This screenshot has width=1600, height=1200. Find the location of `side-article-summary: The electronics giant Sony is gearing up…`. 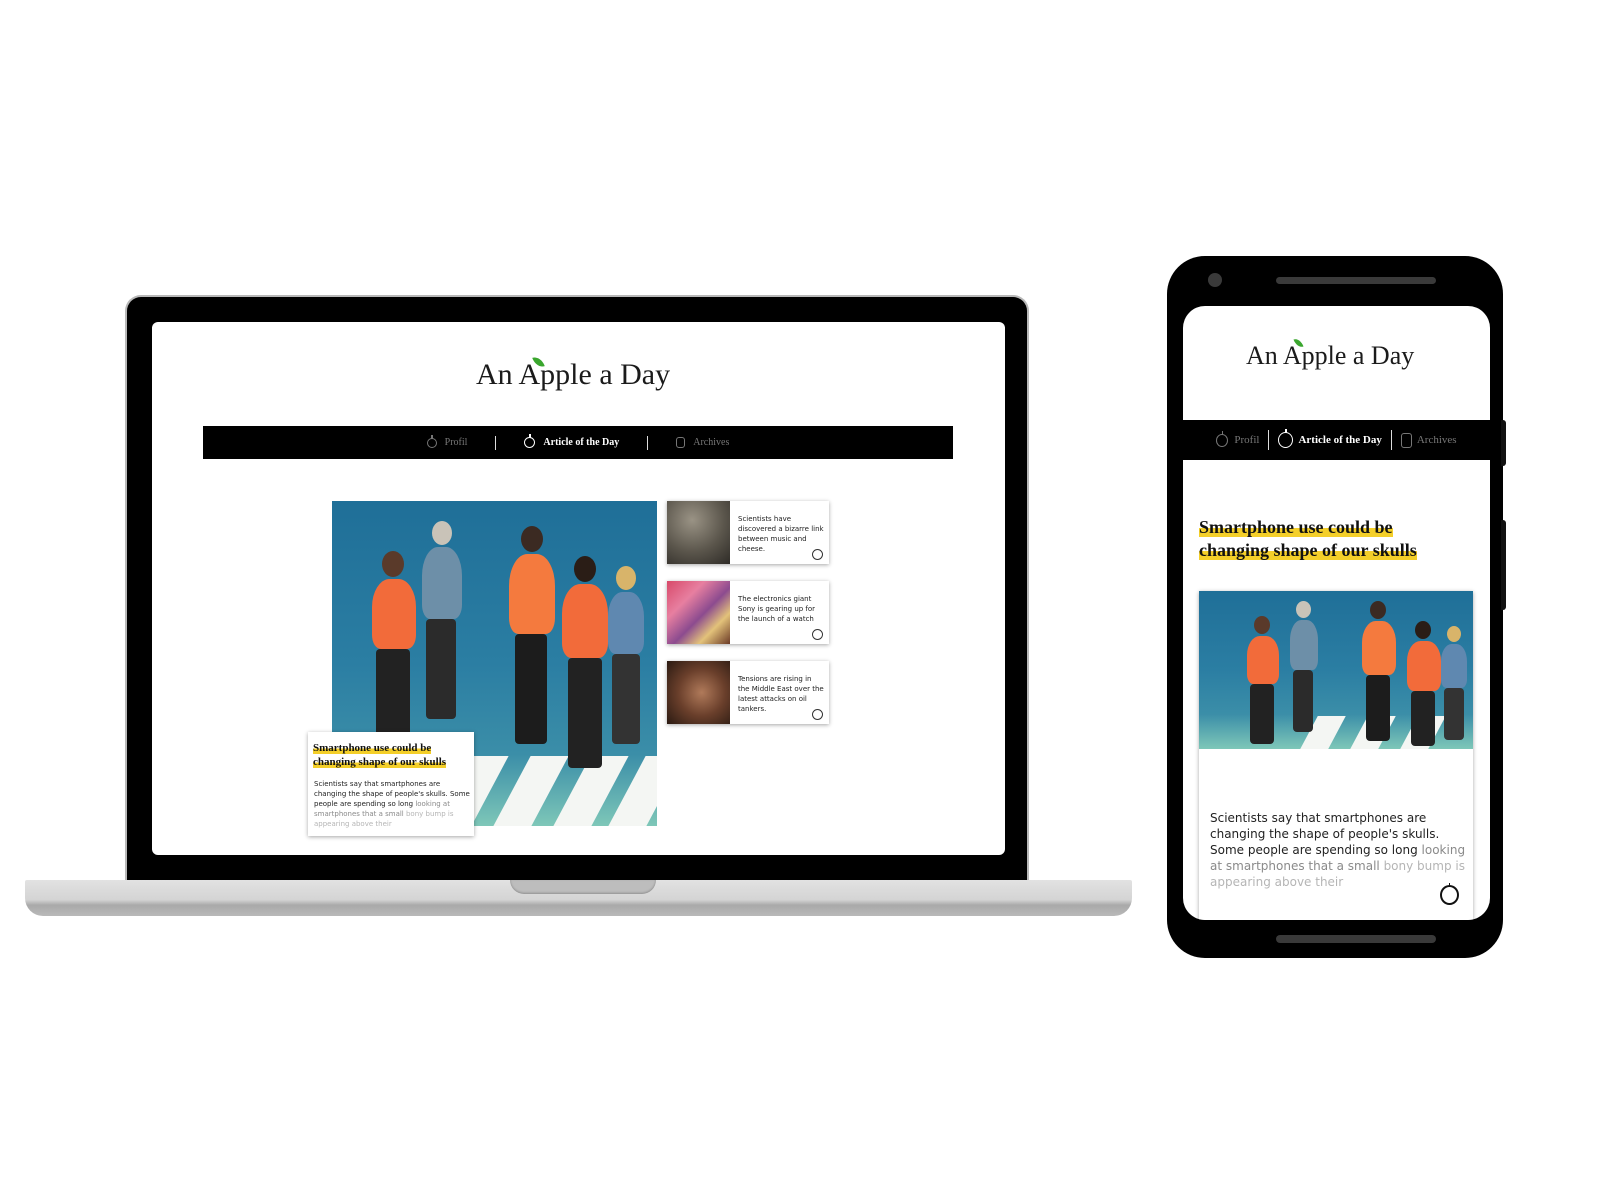

side-article-summary: The electronics giant Sony is gearing up… is located at coordinates (777, 609).